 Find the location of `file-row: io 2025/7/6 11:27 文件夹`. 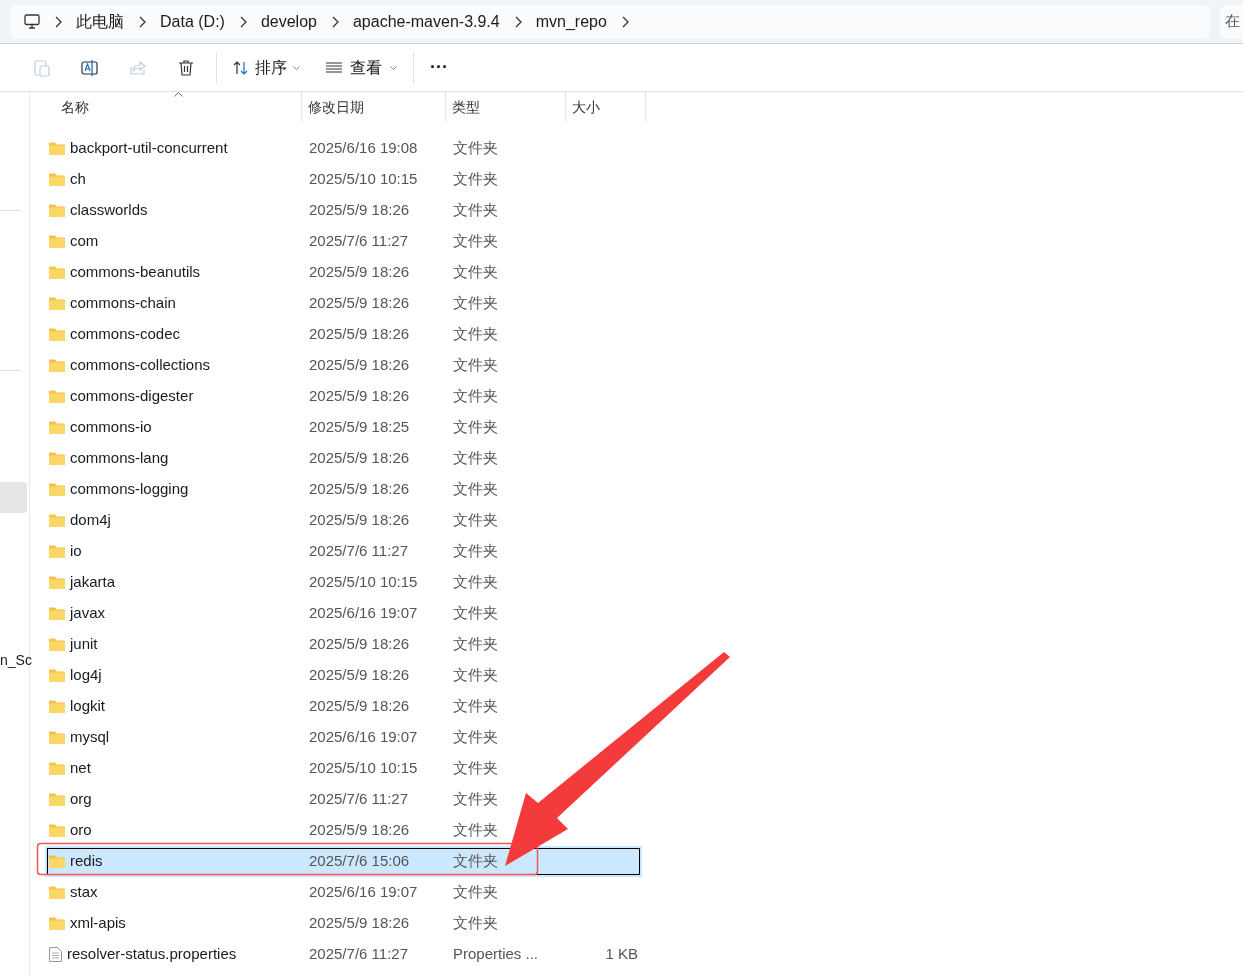

file-row: io 2025/7/6 11:27 文件夹 is located at coordinates (275, 551).